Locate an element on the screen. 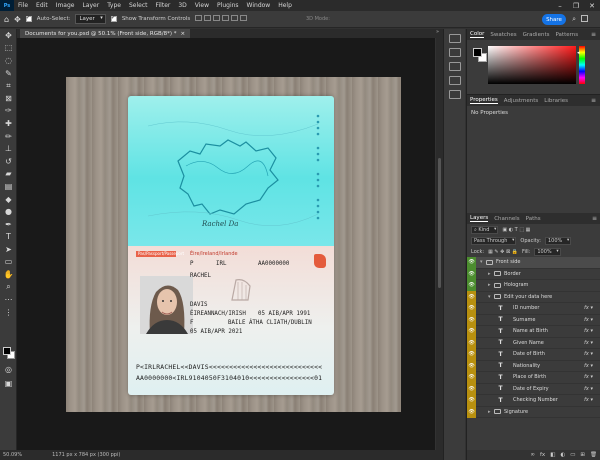 The image size is (600, 460). menu-help: Help is located at coordinates (285, 5).